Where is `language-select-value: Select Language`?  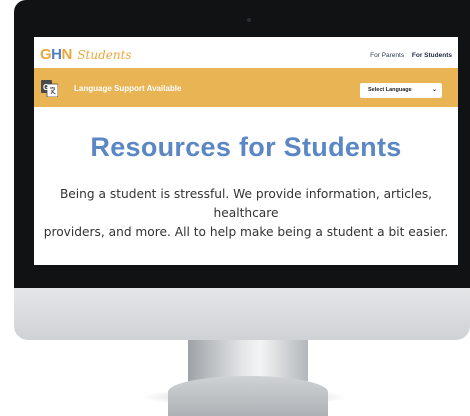 language-select-value: Select Language is located at coordinates (390, 90).